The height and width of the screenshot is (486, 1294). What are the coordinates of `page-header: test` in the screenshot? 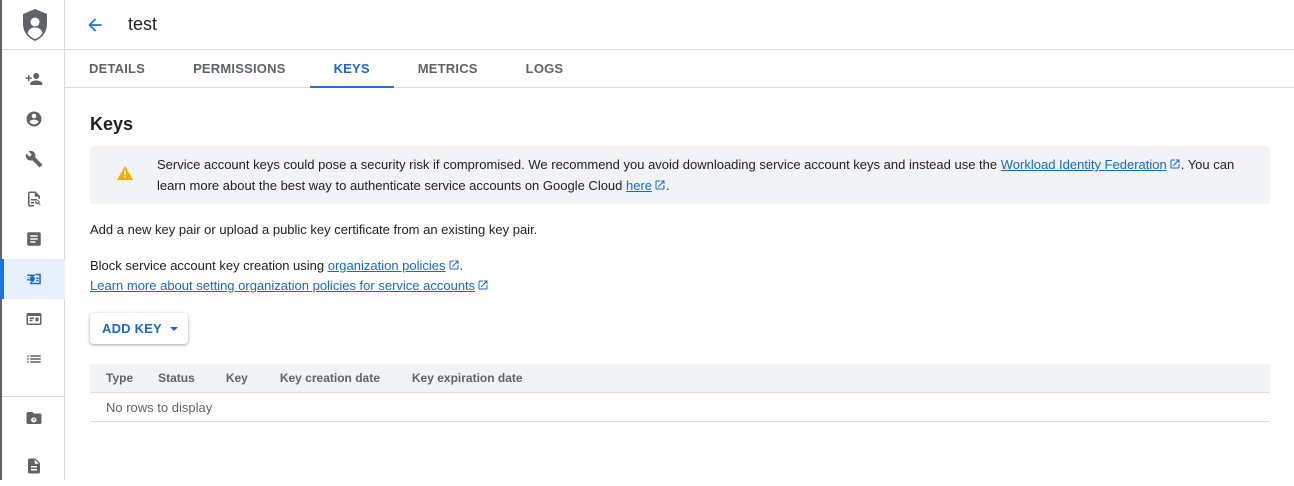 It's located at (679, 25).